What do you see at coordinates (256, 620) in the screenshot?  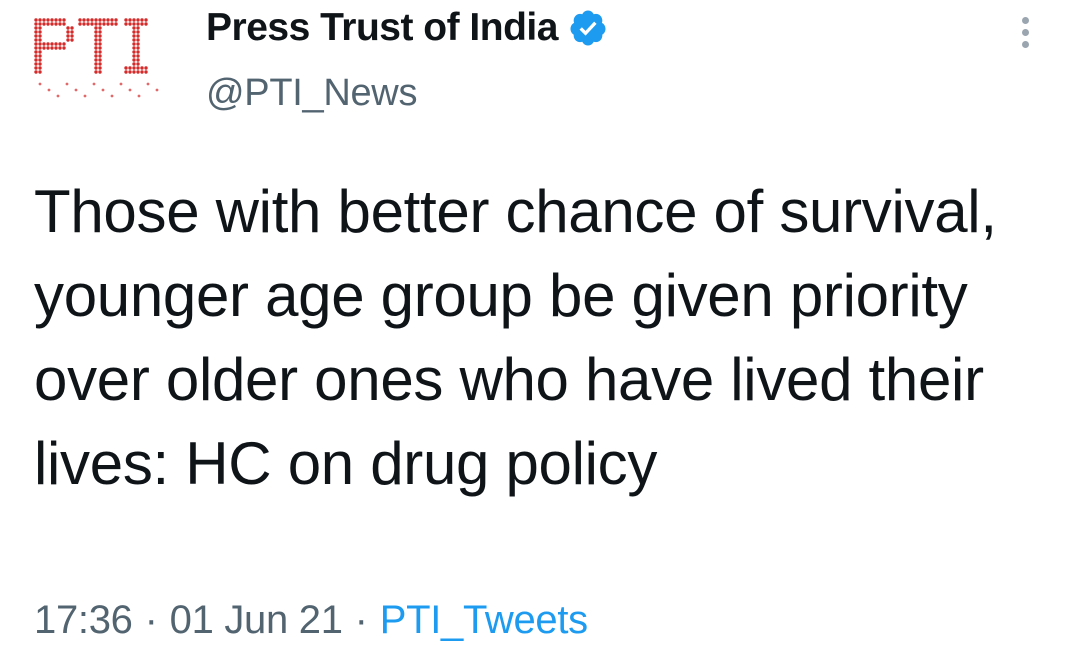 I see `tweet-date: 01 Jun 21` at bounding box center [256, 620].